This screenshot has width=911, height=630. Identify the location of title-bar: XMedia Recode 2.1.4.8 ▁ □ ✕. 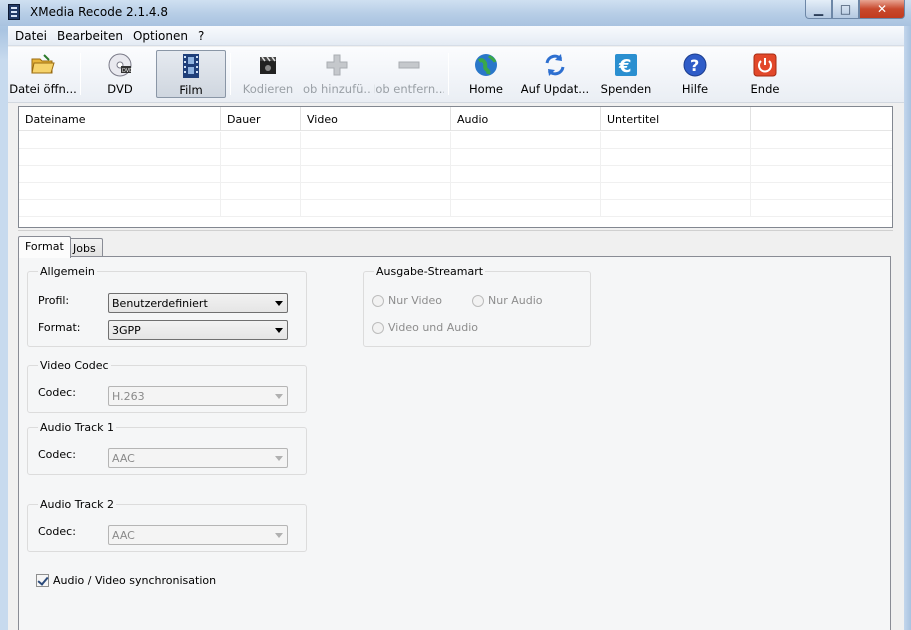
(455, 13).